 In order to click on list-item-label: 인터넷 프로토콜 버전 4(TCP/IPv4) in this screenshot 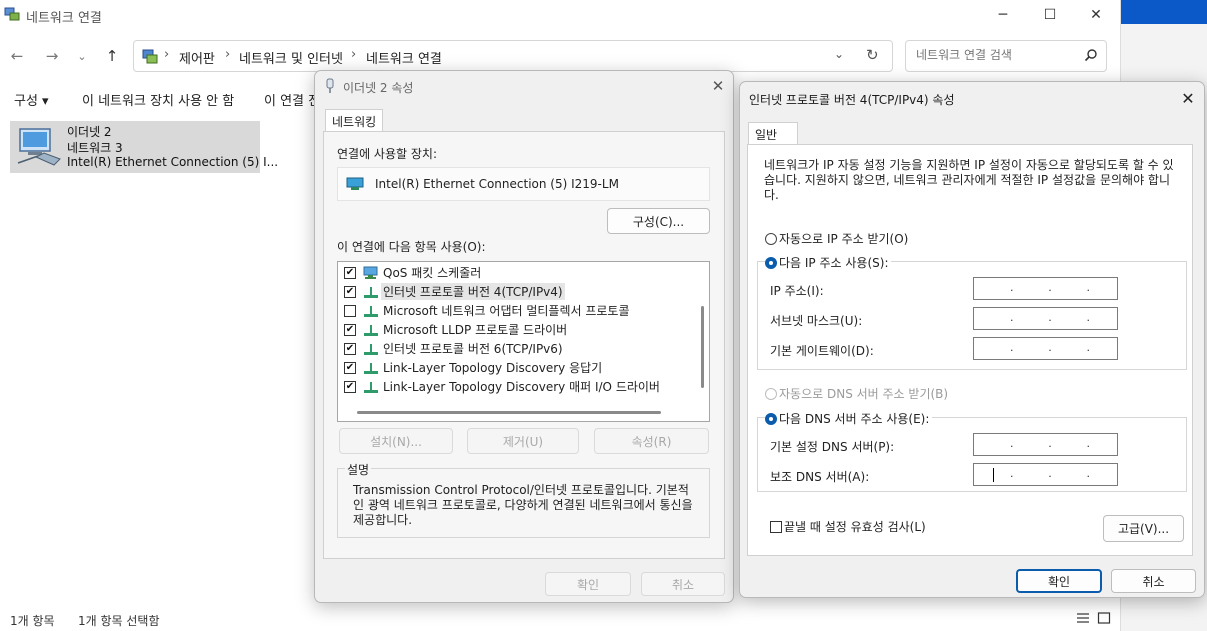, I will do `click(473, 291)`.